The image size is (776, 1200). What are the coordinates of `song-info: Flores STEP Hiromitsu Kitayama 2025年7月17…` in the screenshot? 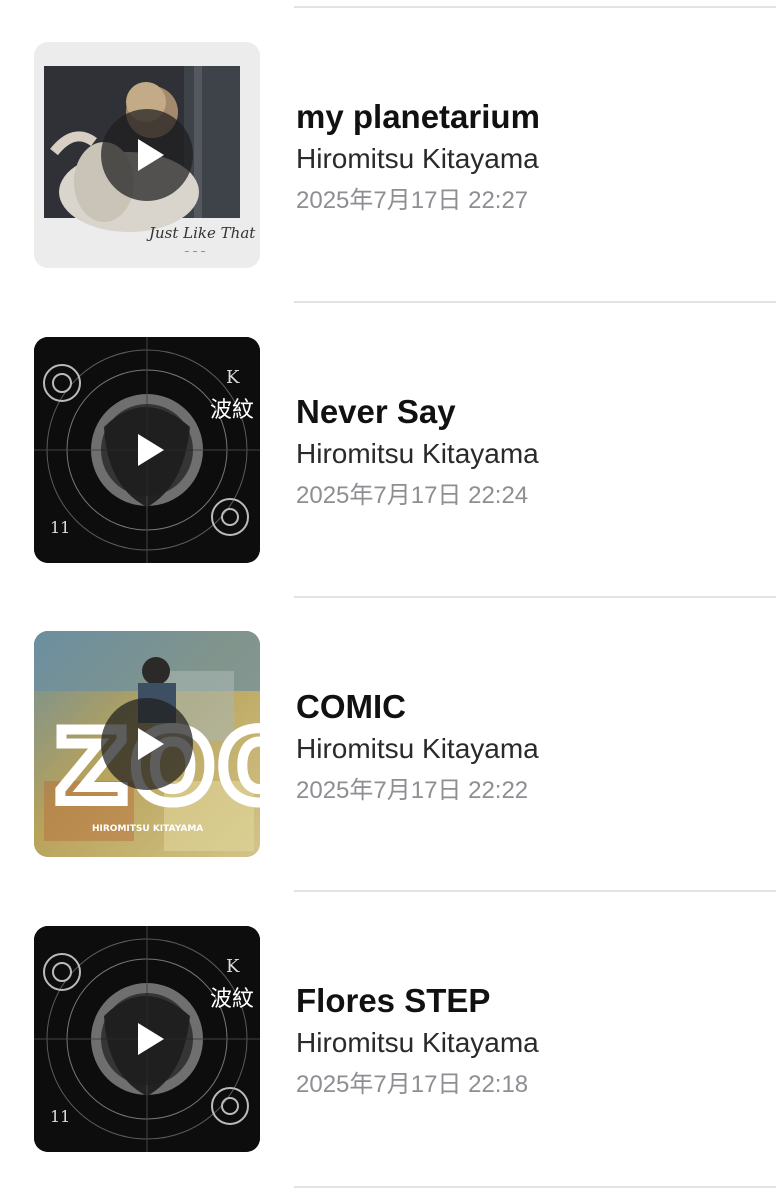 It's located at (531, 1042).